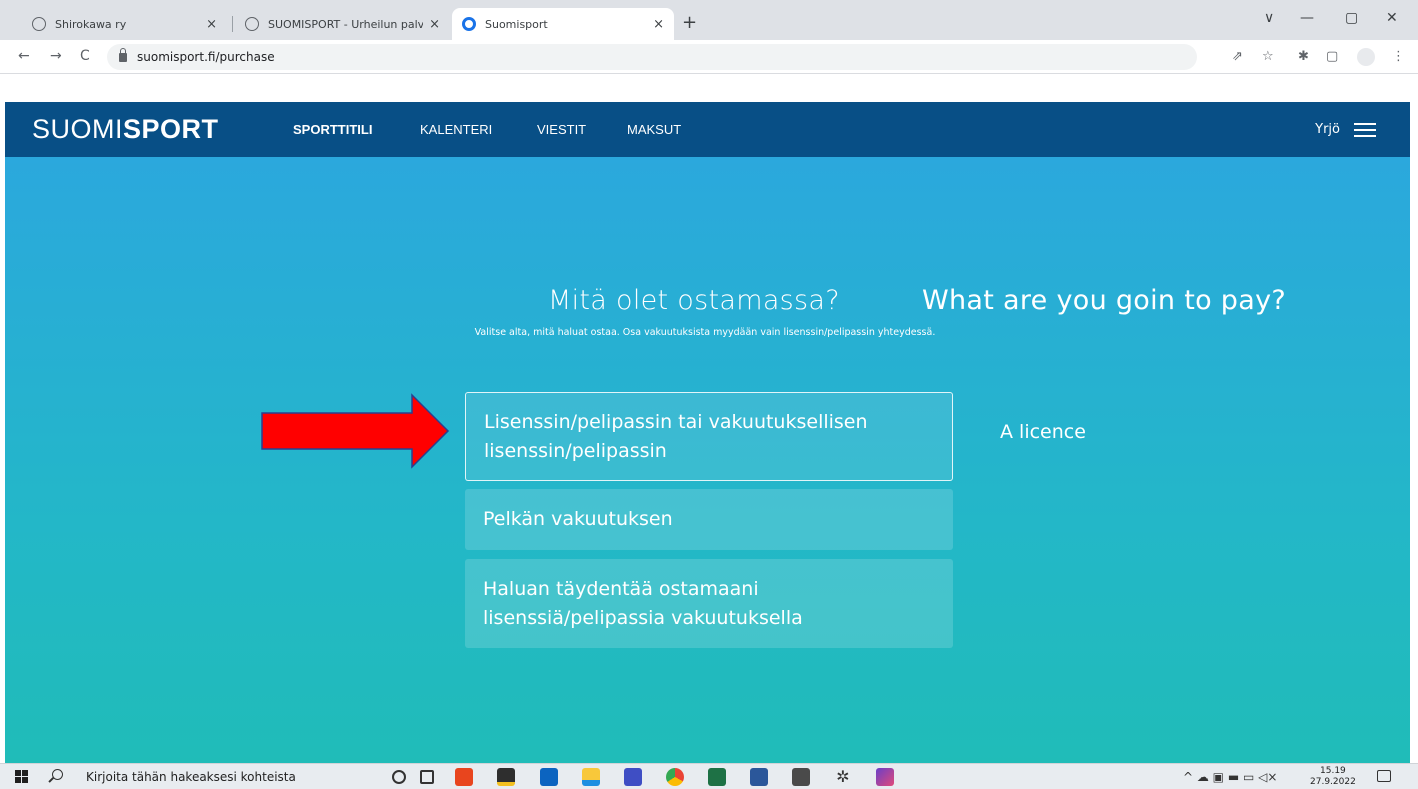  Describe the element at coordinates (171, 129) in the screenshot. I see `logo-bold-text: SPORT` at that location.